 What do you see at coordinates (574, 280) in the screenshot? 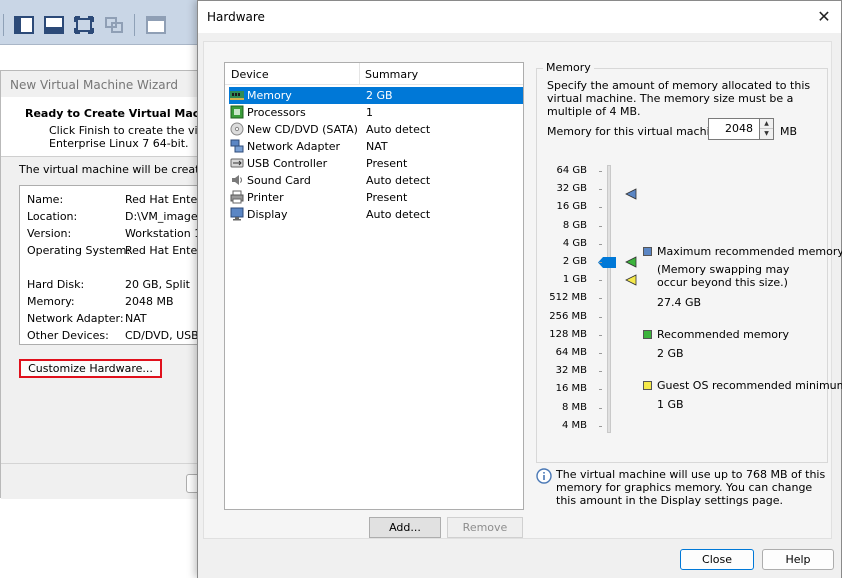
I see `slider-tick-label: 1 GB` at bounding box center [574, 280].